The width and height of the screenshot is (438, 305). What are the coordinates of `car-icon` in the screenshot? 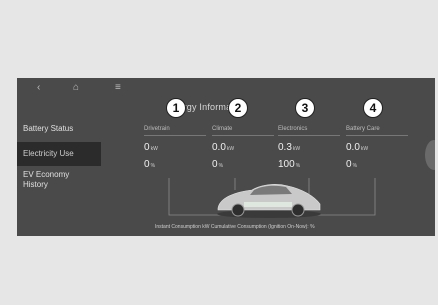 It's located at (269, 201).